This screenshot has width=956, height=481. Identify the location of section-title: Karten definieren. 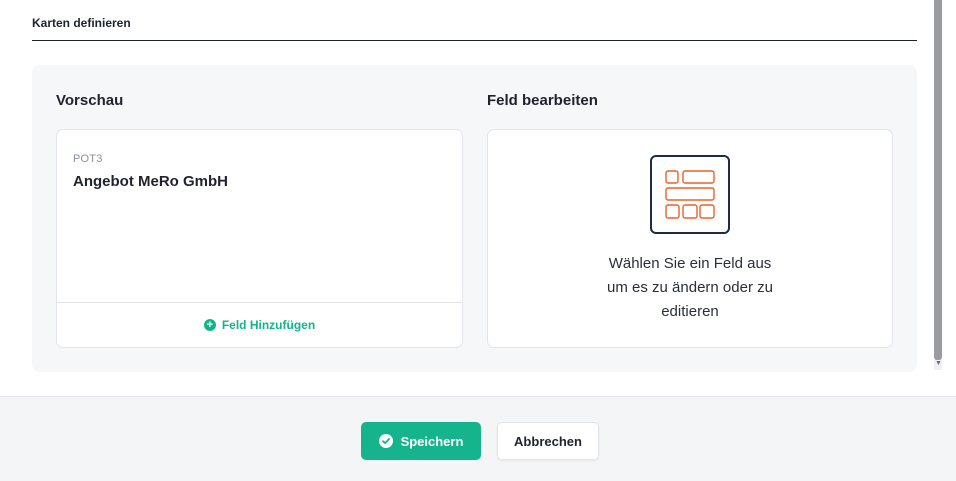
(81, 23).